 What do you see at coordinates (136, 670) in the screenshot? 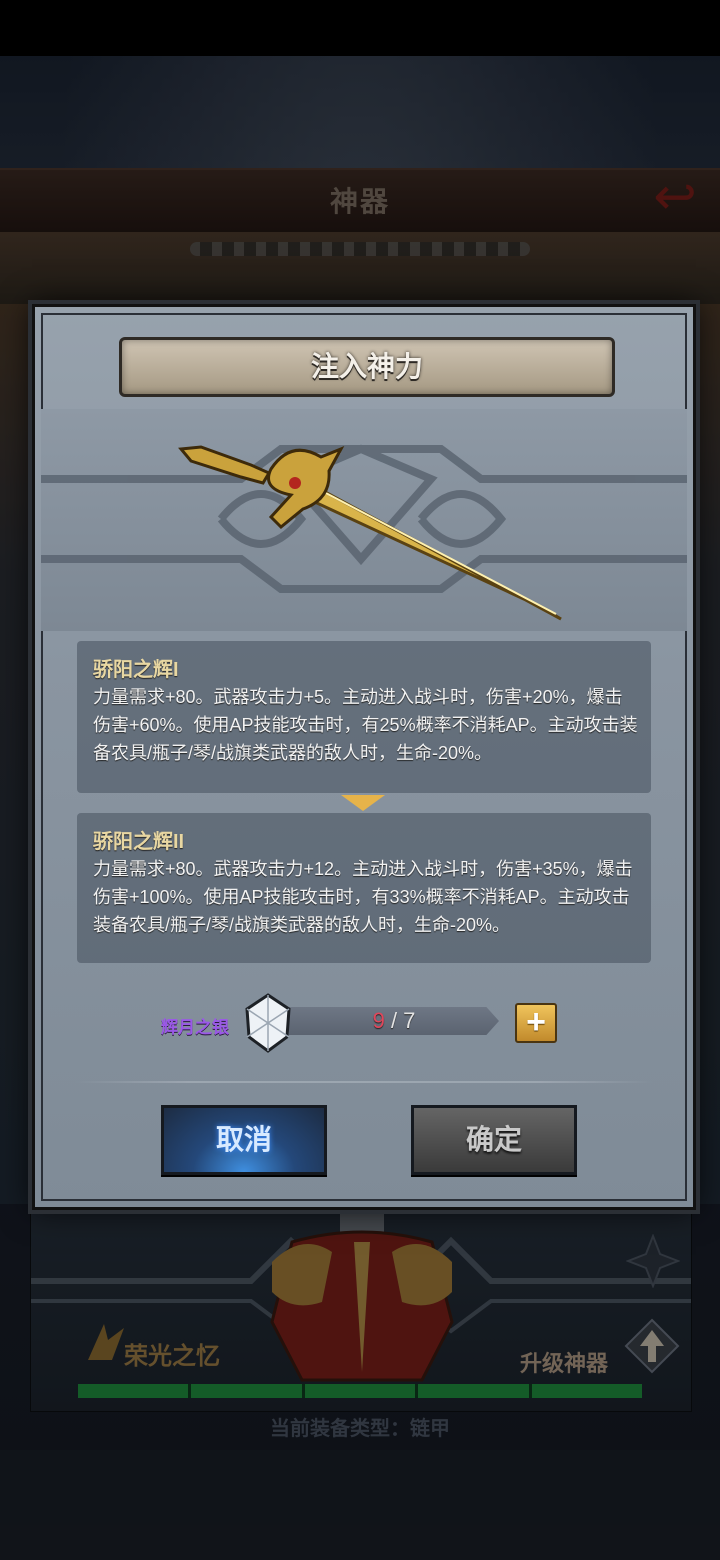
I see `current-effect-name: 骄阳之辉I` at bounding box center [136, 670].